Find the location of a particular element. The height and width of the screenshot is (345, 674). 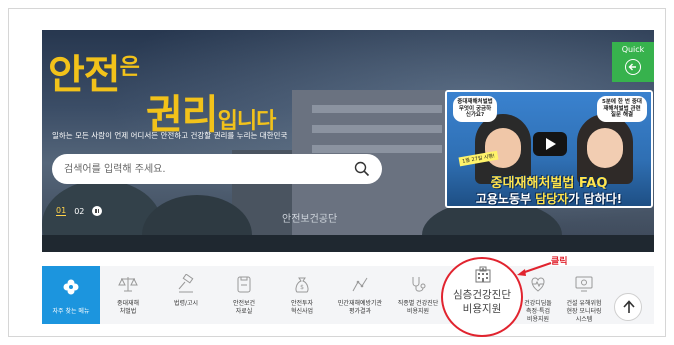

menu-item-label: 직종별 건강진단 비용지원 is located at coordinates (418, 308).